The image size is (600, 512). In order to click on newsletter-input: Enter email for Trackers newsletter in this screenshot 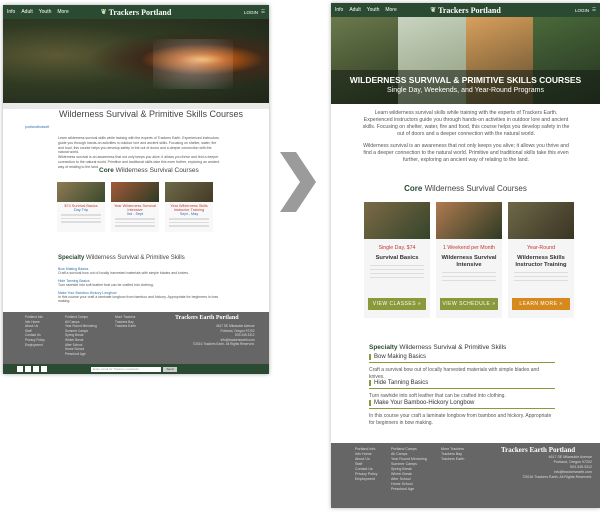, I will do `click(126, 369)`.